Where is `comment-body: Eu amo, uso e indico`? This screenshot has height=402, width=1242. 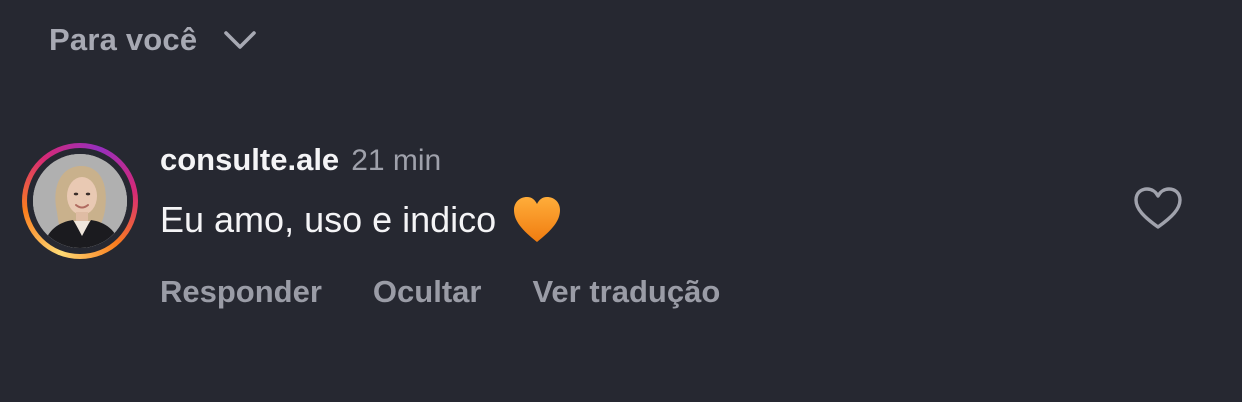
comment-body: Eu amo, uso e indico is located at coordinates (361, 220).